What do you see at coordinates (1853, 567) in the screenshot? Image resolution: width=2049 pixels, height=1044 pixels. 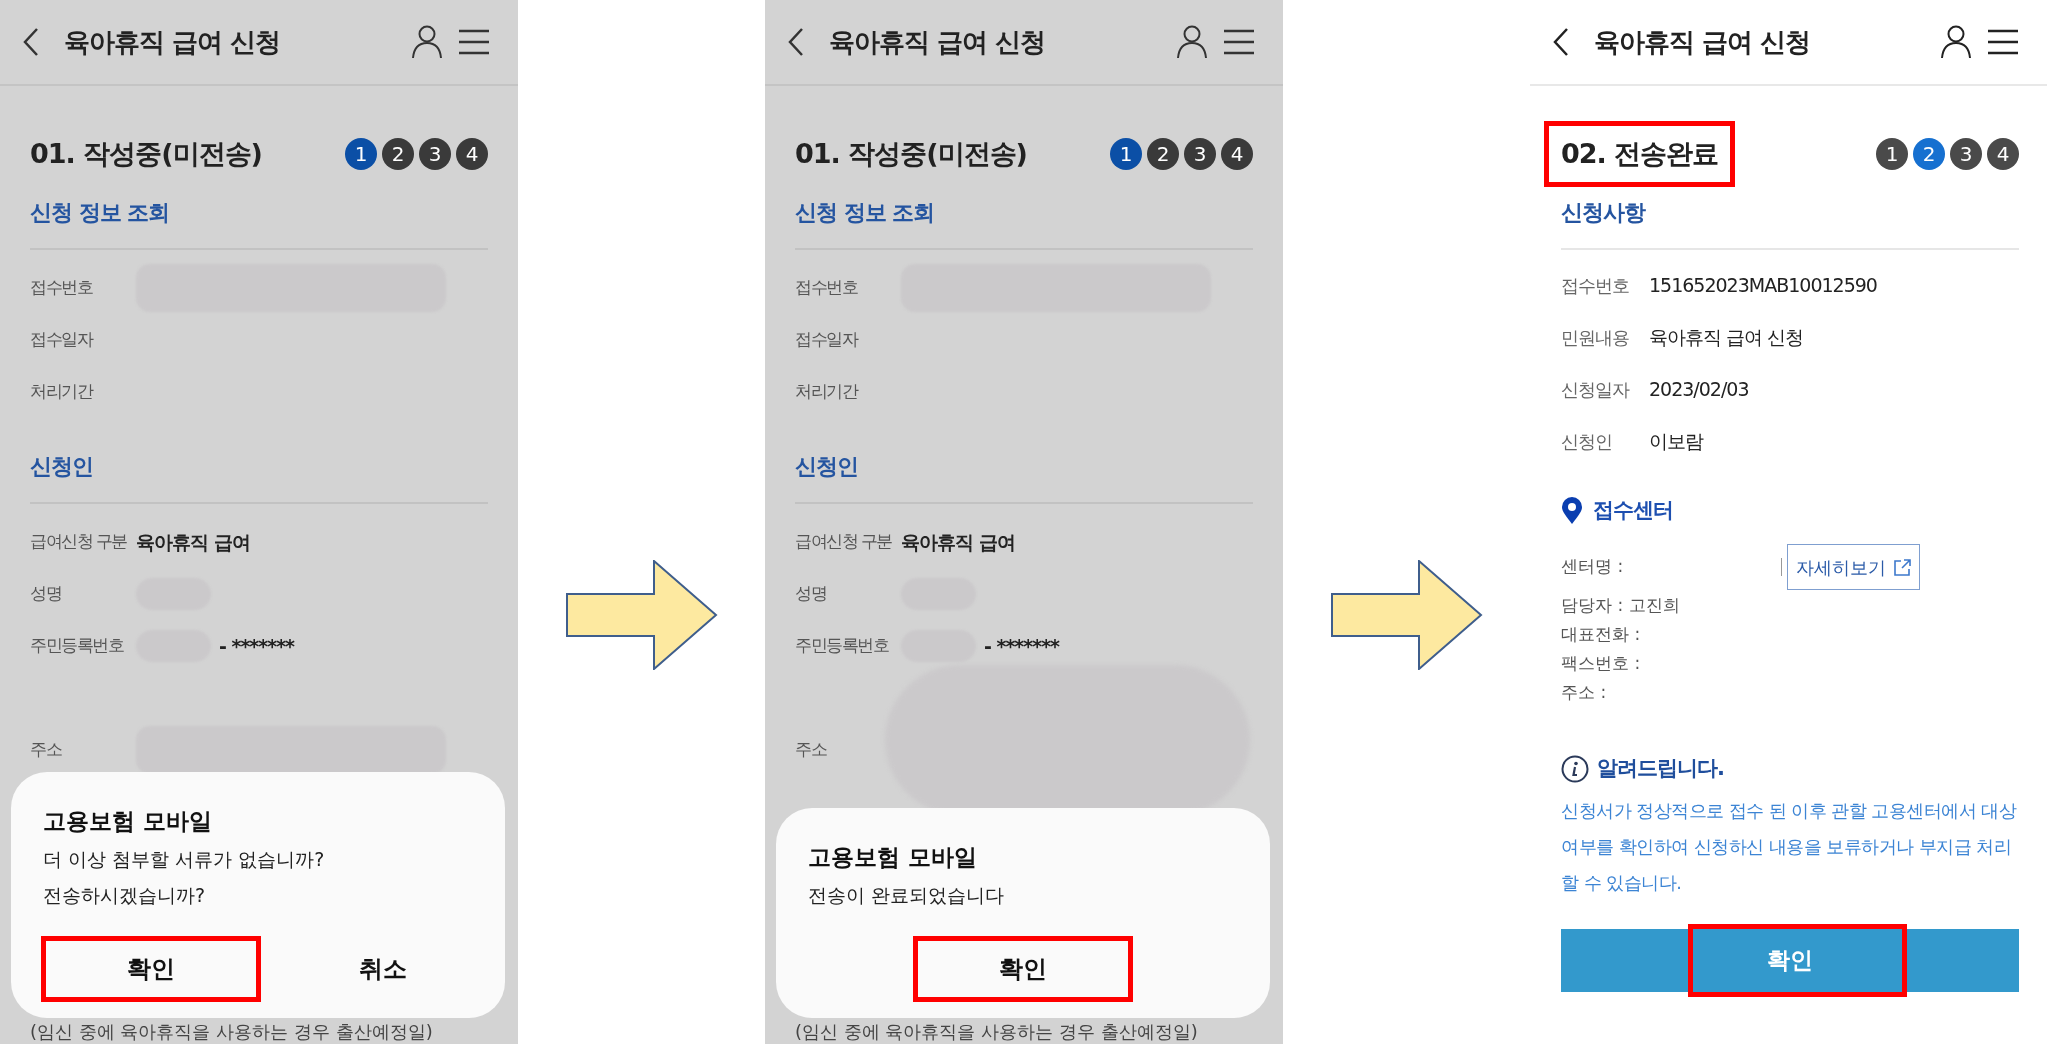 I see `detail-link: 자세히보기` at bounding box center [1853, 567].